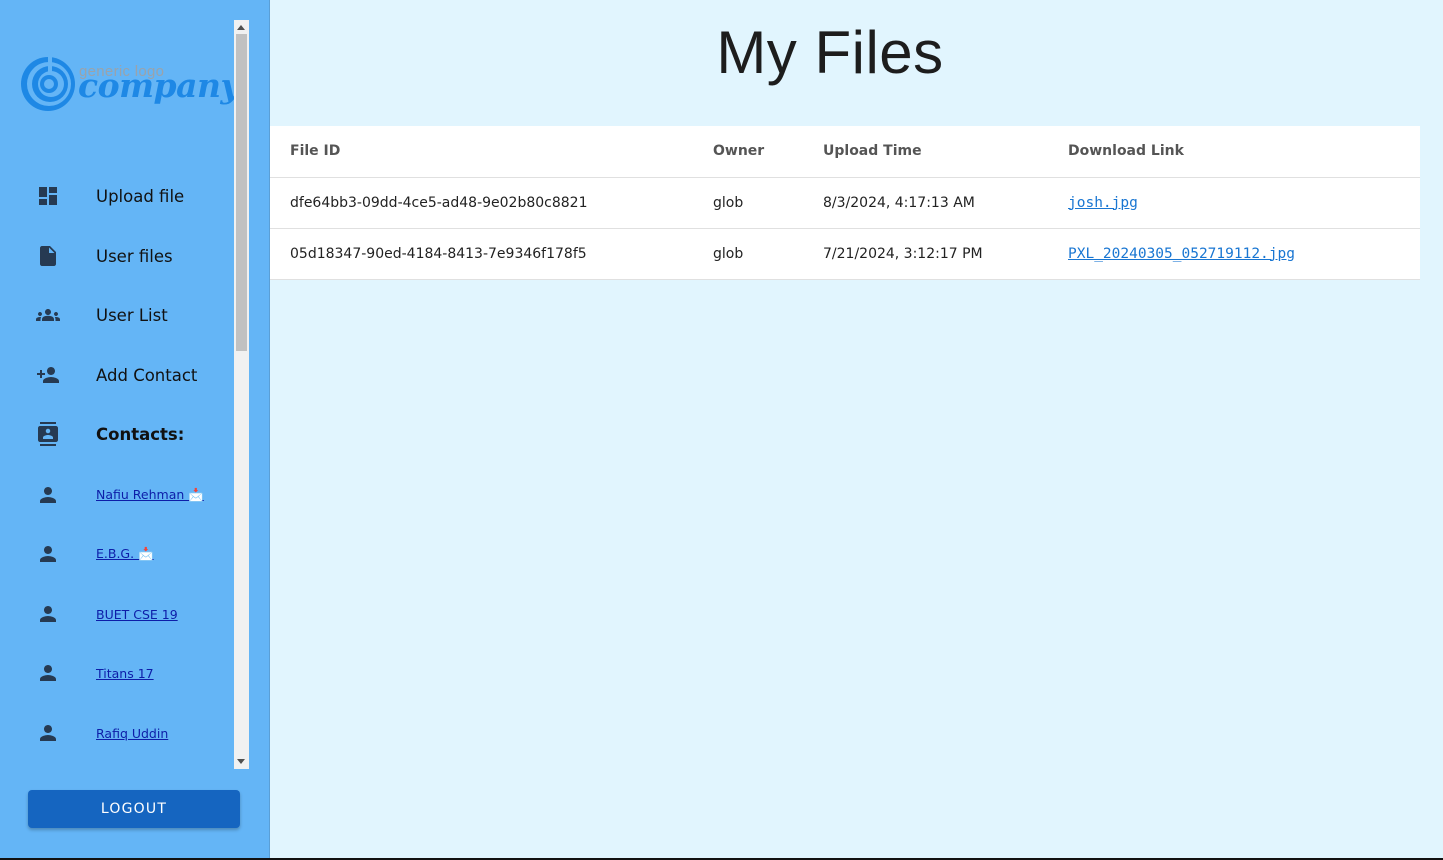 This screenshot has height=860, width=1443. I want to click on download-link-cell: josh.jpg, so click(1234, 203).